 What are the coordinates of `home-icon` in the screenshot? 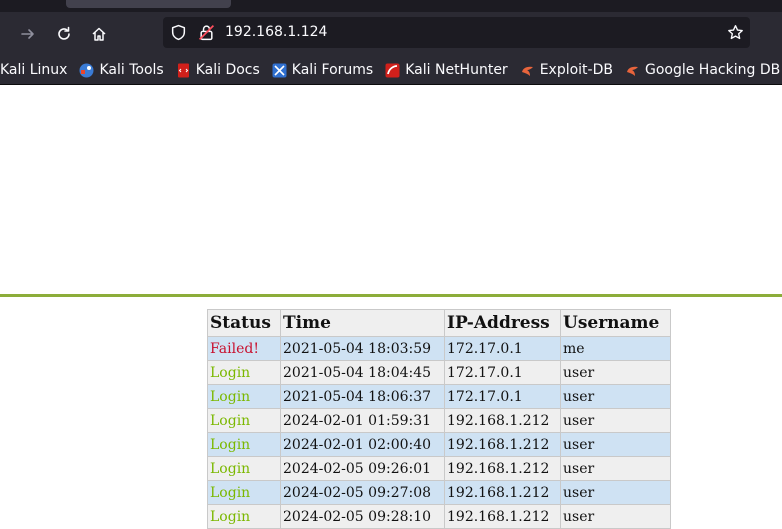 It's located at (99, 34).